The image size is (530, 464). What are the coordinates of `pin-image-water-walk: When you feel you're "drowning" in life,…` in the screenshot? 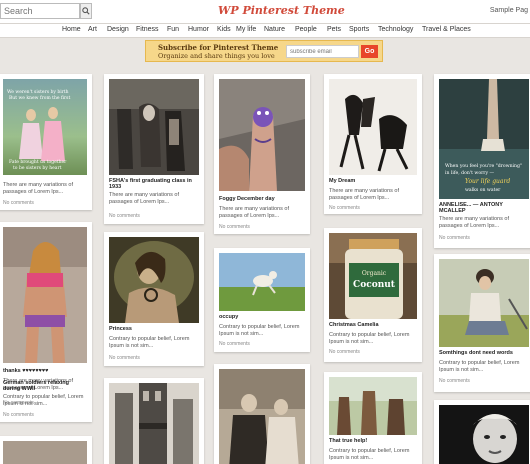 It's located at (484, 139).